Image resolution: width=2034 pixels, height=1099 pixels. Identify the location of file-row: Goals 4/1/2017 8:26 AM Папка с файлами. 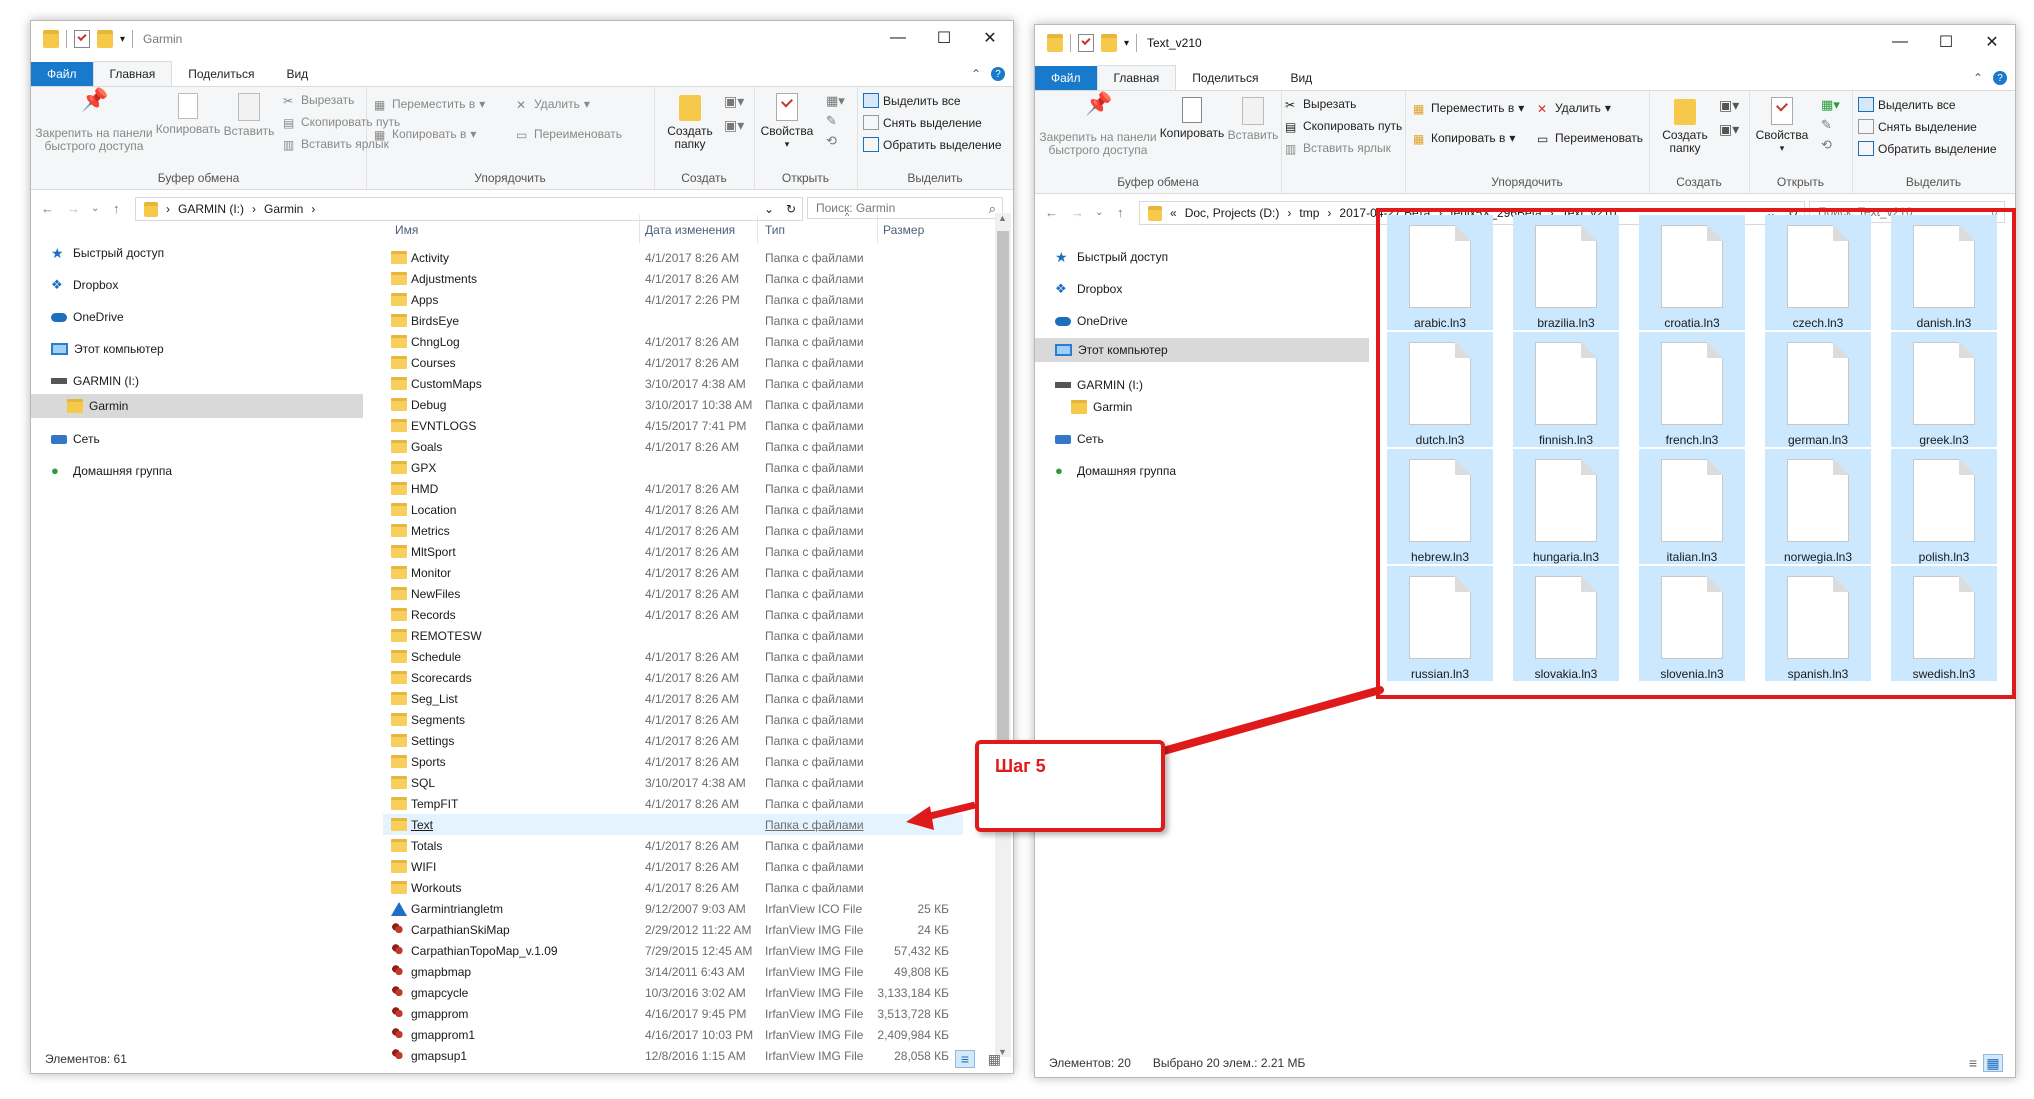
(673, 446).